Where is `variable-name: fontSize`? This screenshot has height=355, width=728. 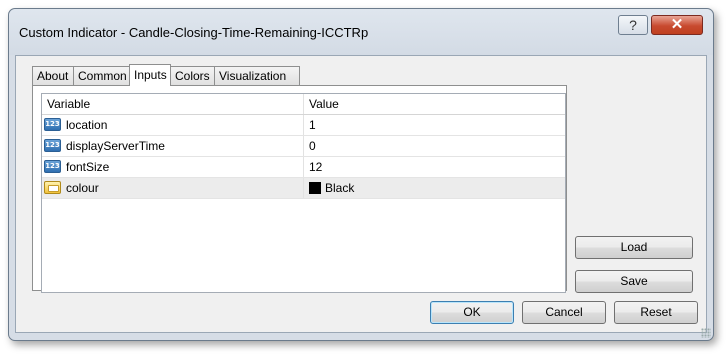 variable-name: fontSize is located at coordinates (88, 167).